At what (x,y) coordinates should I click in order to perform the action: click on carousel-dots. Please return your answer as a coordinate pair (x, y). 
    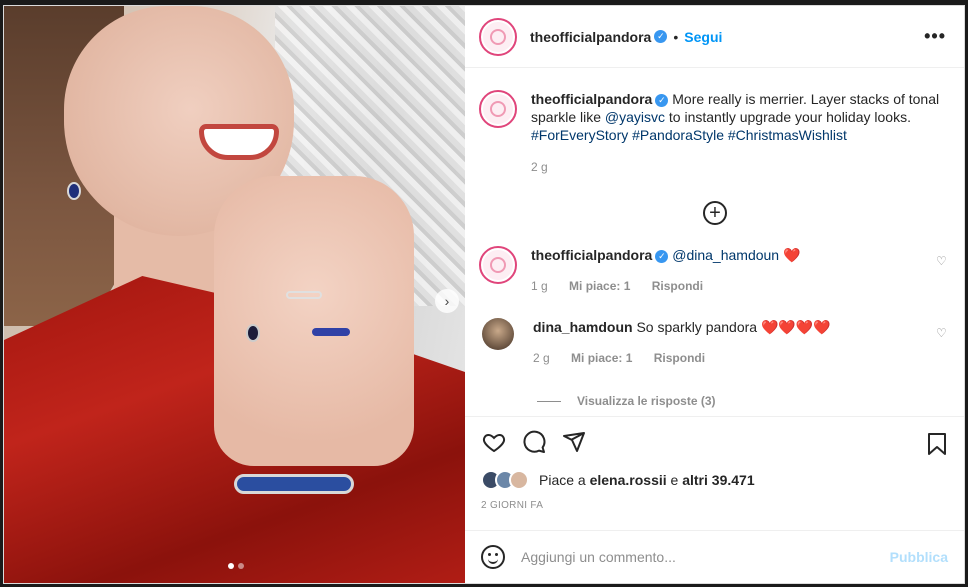
    Looking at the image, I should click on (236, 566).